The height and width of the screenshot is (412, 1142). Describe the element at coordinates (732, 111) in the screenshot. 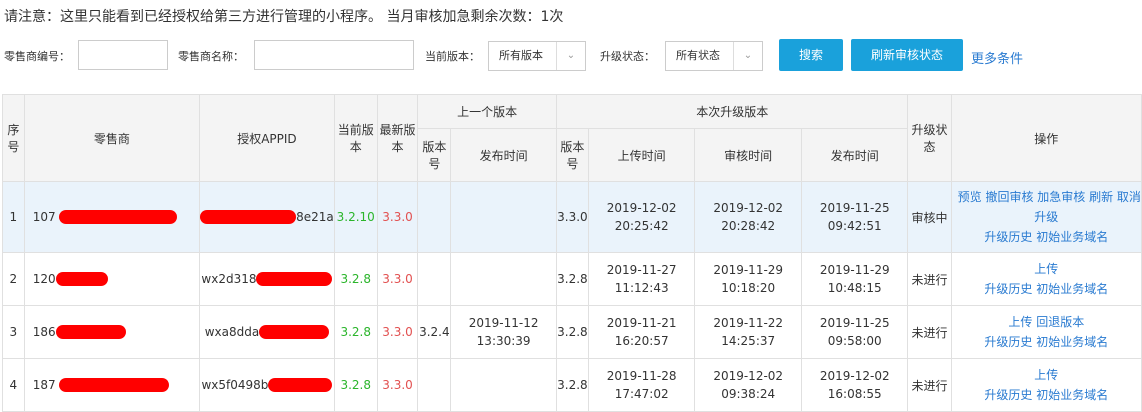

I see `col-group-this-upgrade: 本次升级版本` at that location.